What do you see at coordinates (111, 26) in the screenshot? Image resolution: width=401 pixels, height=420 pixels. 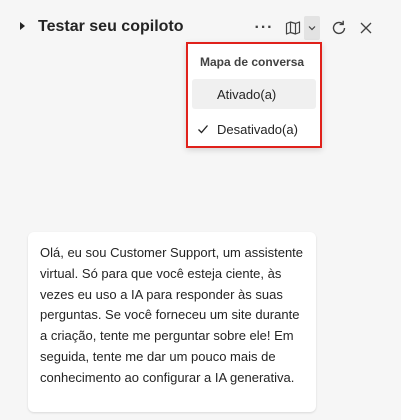 I see `pane-title: Testar seu copiloto` at bounding box center [111, 26].